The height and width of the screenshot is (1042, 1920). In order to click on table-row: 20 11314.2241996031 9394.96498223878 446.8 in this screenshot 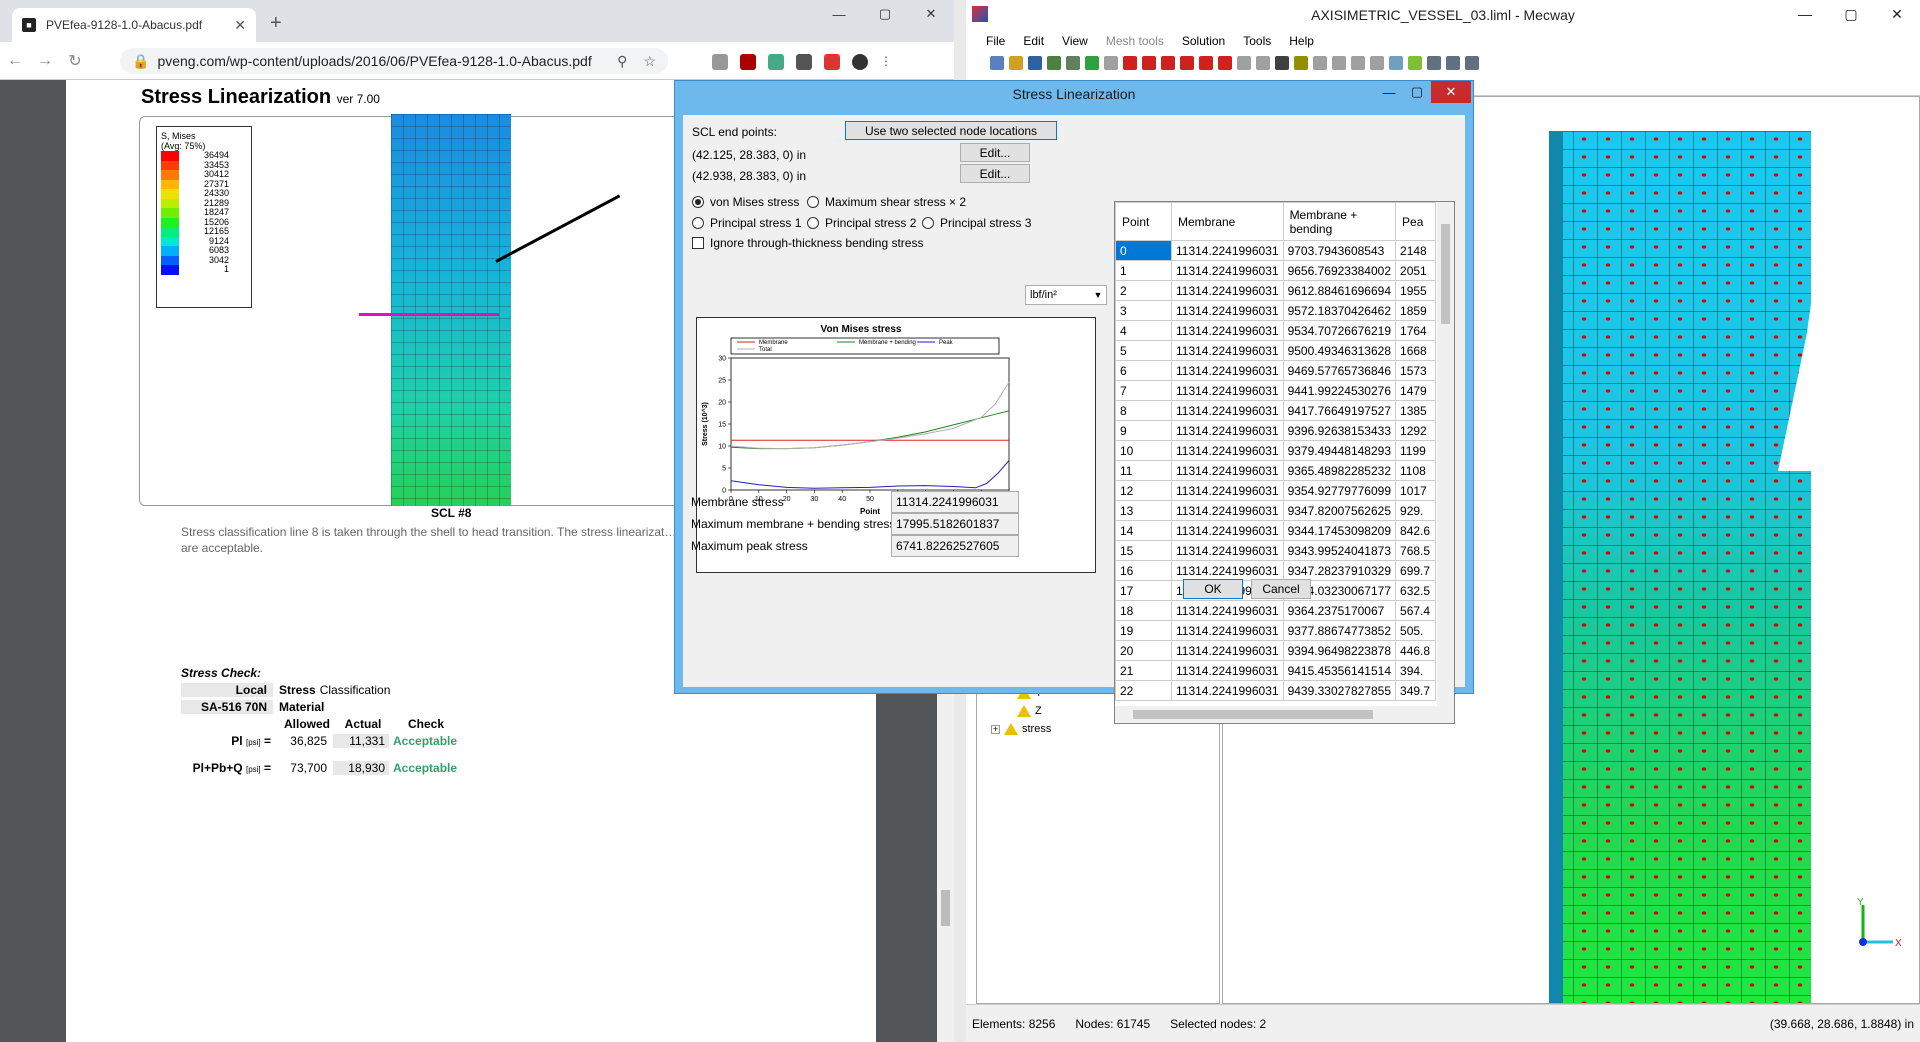, I will do `click(1276, 650)`.